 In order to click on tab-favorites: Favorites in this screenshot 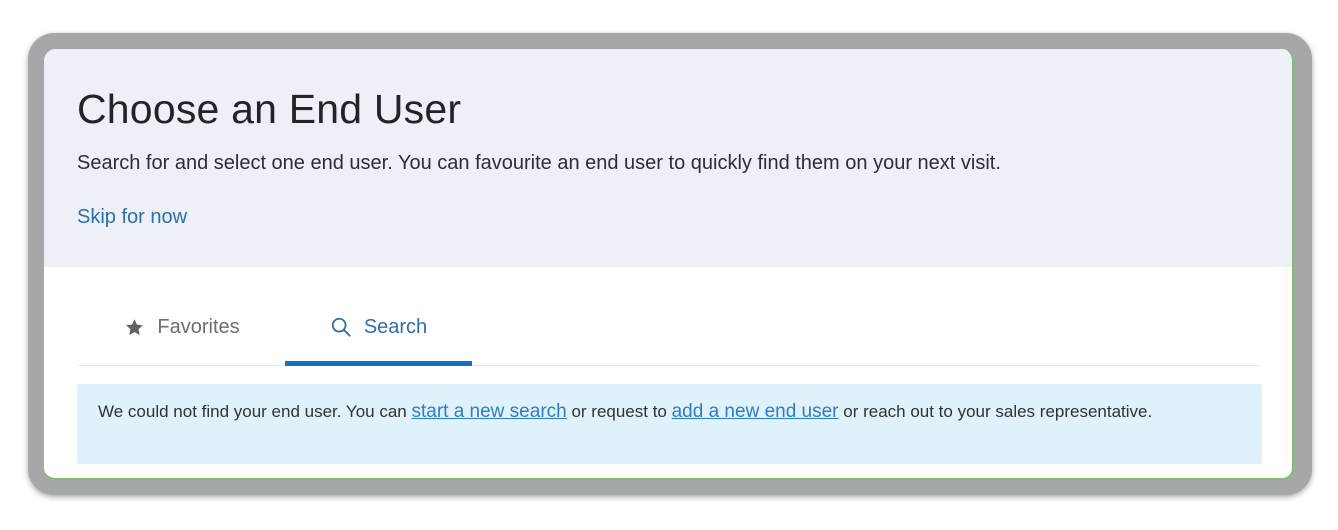, I will do `click(182, 327)`.